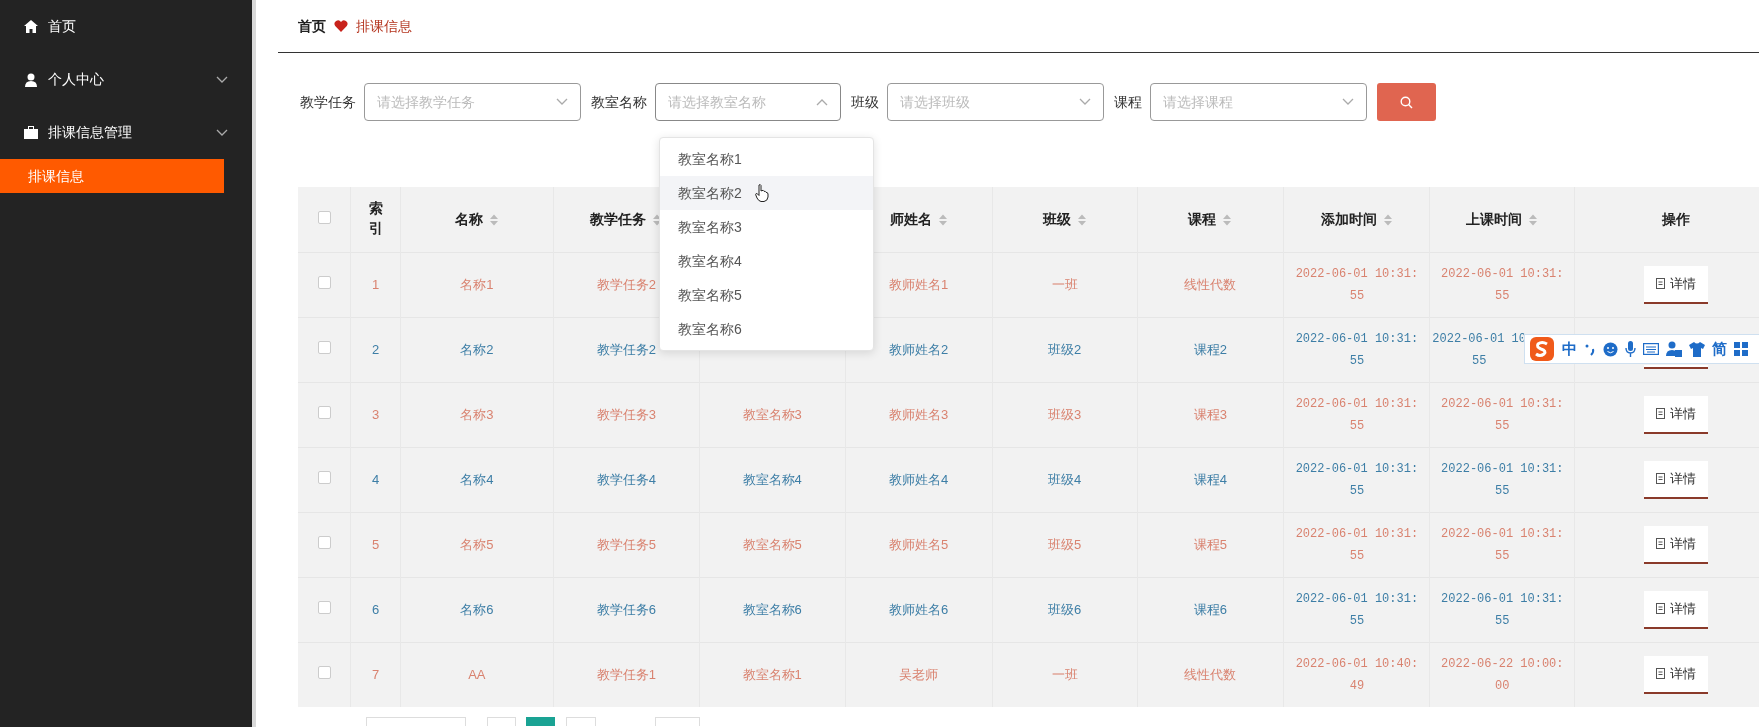 The width and height of the screenshot is (1759, 727). Describe the element at coordinates (1202, 218) in the screenshot. I see `column-header: 课程` at that location.